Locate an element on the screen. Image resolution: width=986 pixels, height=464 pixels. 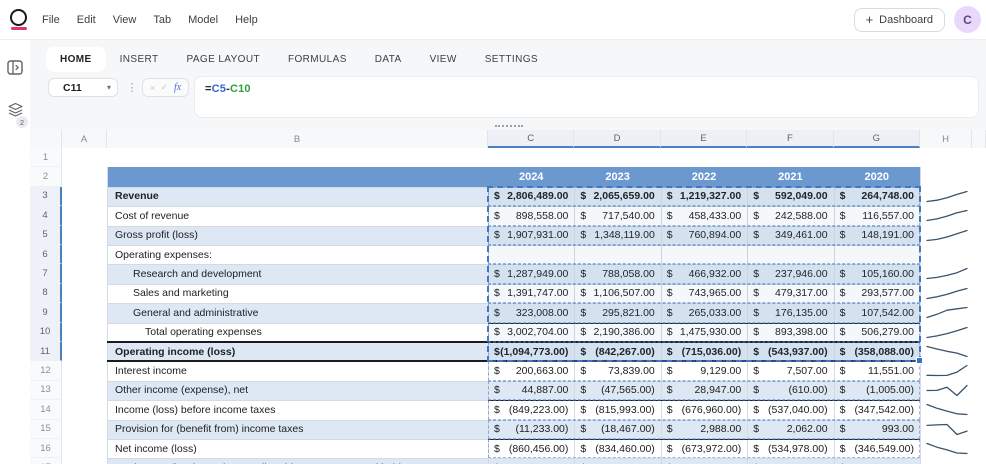
cell-D14: $ (815,993.00) is located at coordinates (617, 409).